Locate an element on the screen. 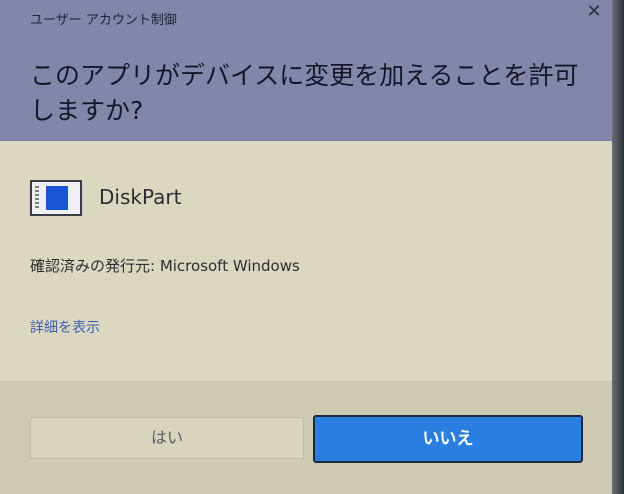  icon-screen is located at coordinates (57, 198).